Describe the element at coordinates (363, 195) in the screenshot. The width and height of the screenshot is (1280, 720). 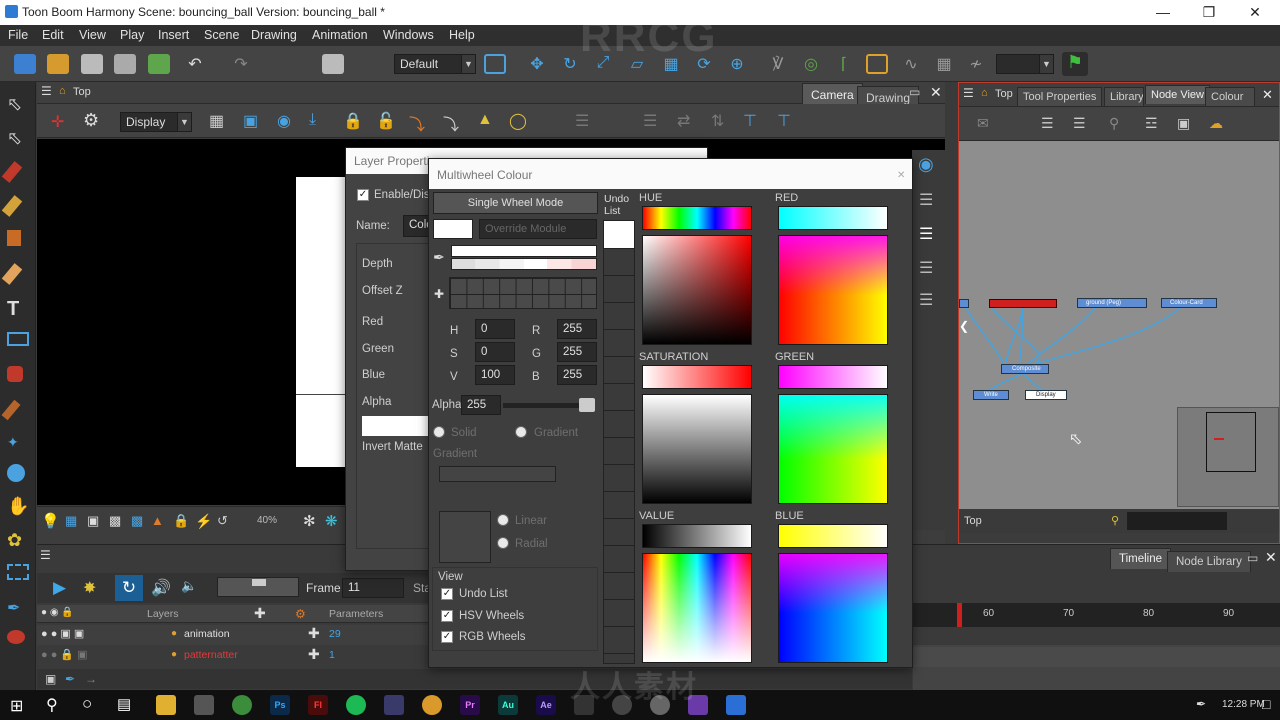
I see `enable-checkbox: ✓` at that location.